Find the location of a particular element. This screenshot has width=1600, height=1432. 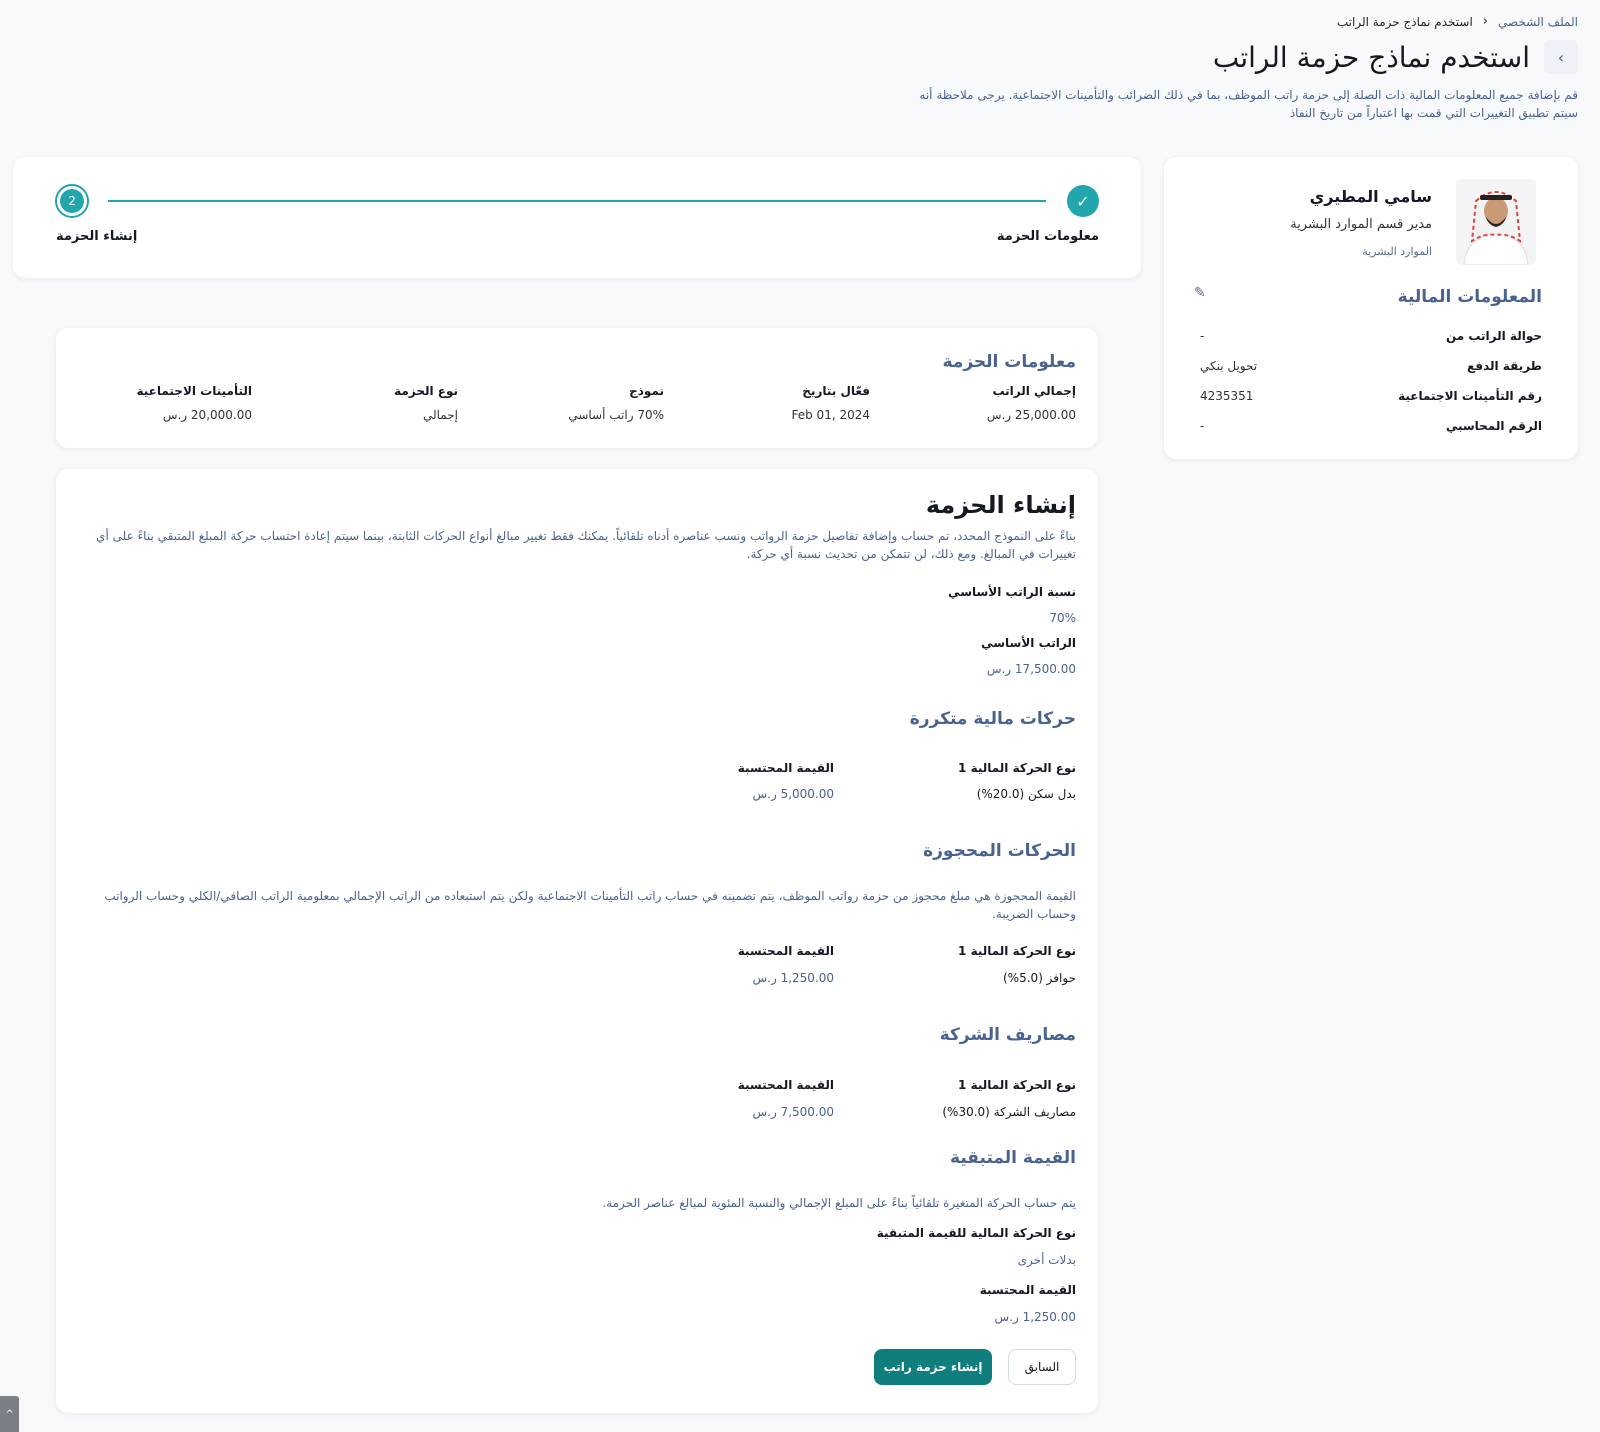

title-row: › استخدم نماذج حزمة الراتب is located at coordinates (1395, 57).